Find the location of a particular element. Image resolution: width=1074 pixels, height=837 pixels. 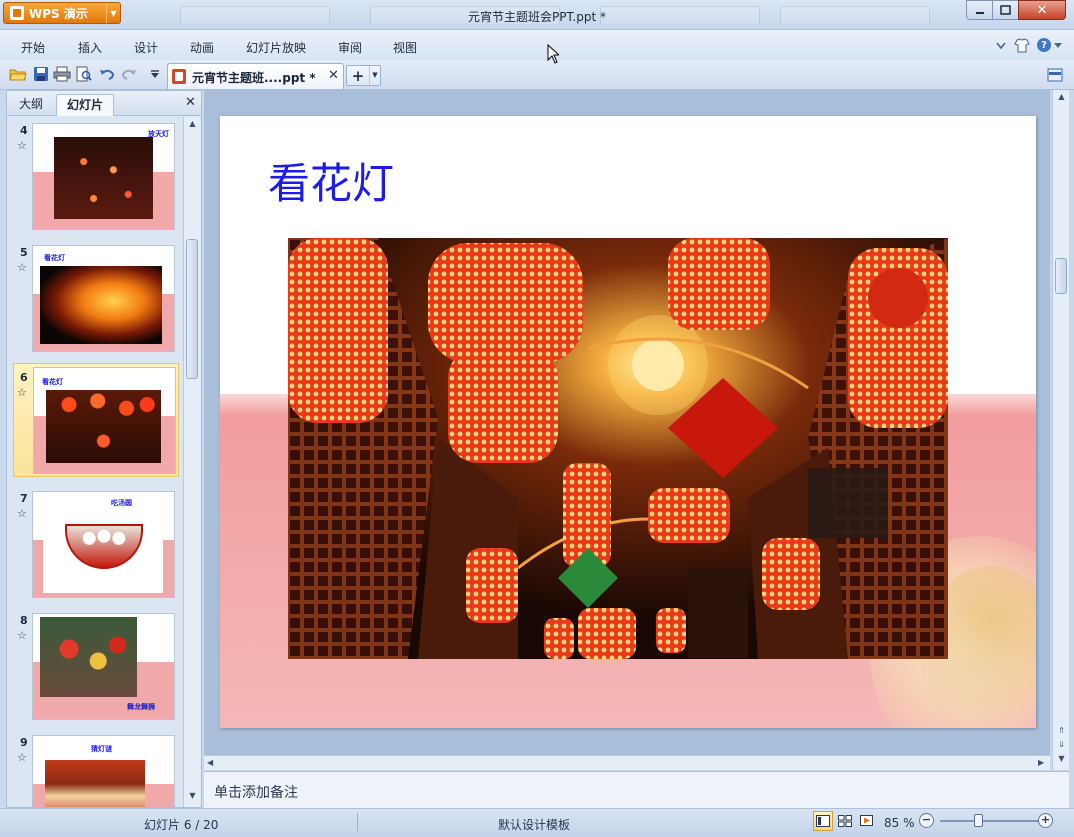

slide-sorter-icon is located at coordinates (845, 821).